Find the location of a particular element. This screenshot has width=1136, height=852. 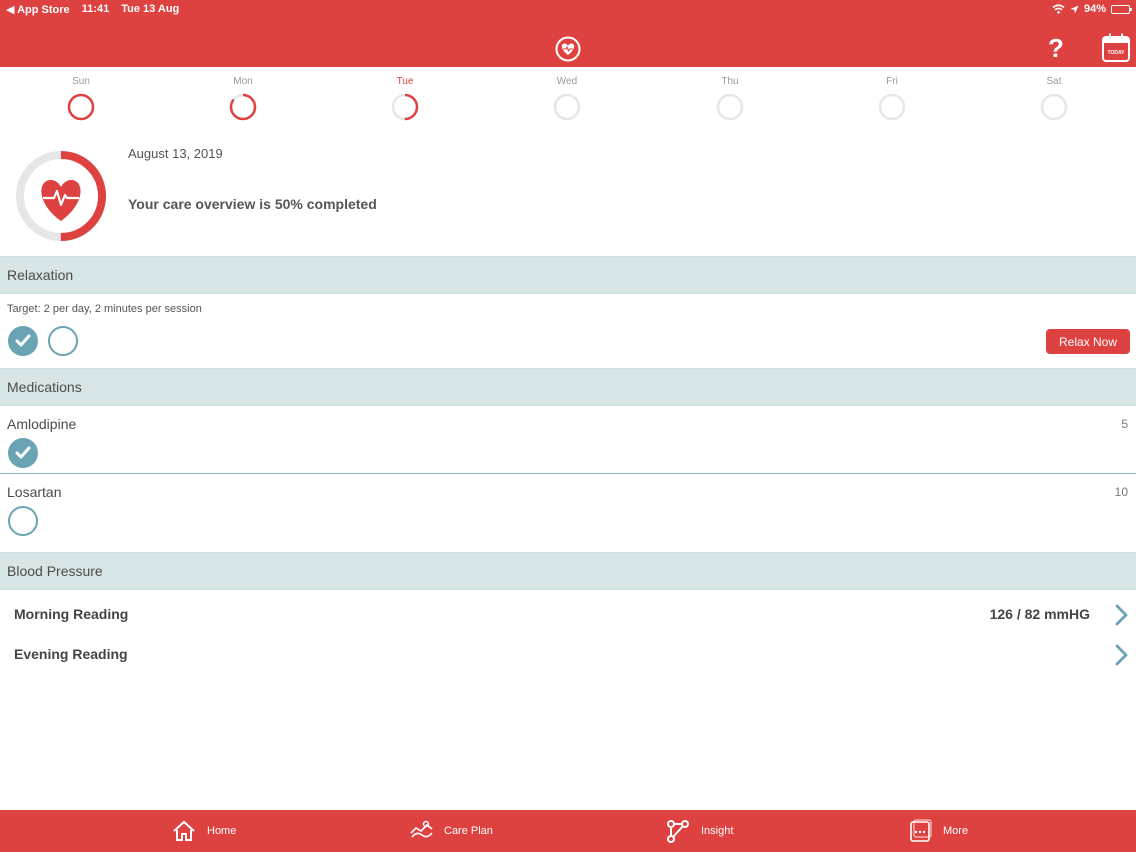

overview-progress-ring is located at coordinates (61, 196).